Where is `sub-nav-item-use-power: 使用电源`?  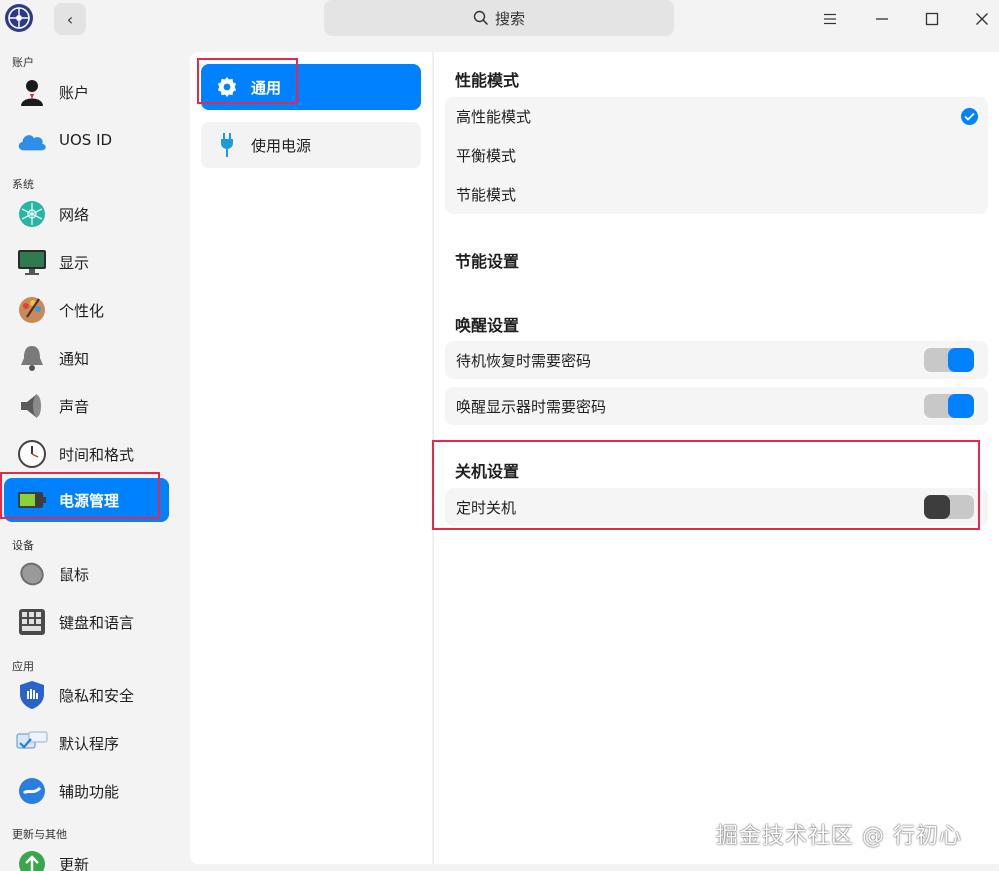 sub-nav-item-use-power: 使用电源 is located at coordinates (311, 145).